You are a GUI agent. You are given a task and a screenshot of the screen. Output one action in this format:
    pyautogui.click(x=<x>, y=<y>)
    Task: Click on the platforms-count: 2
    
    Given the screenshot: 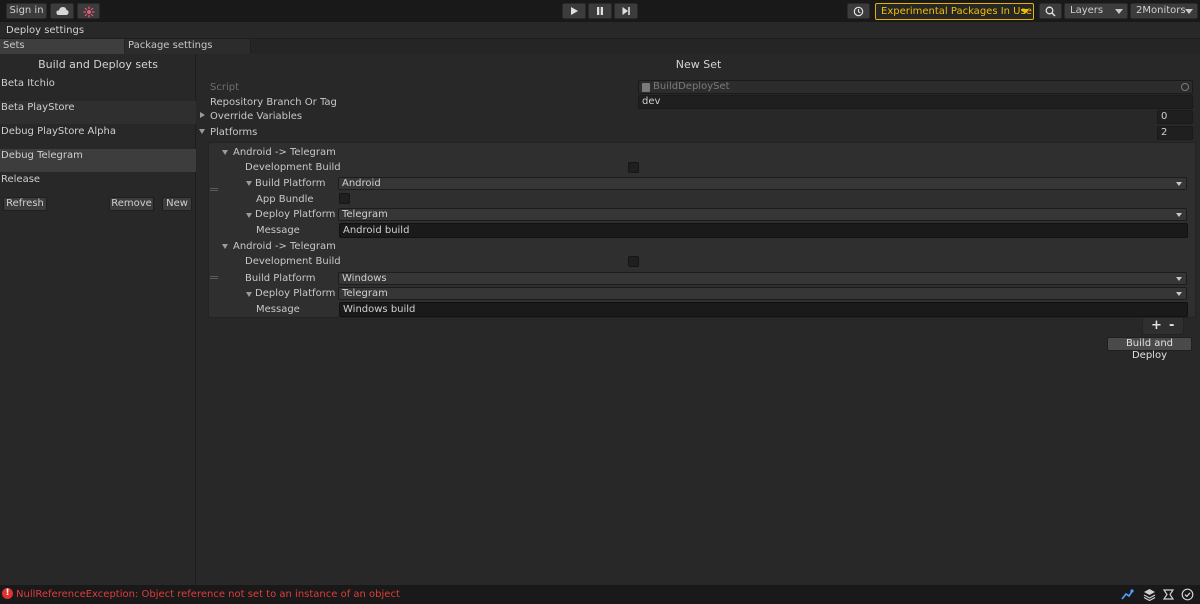 What is the action you would take?
    pyautogui.click(x=1175, y=133)
    